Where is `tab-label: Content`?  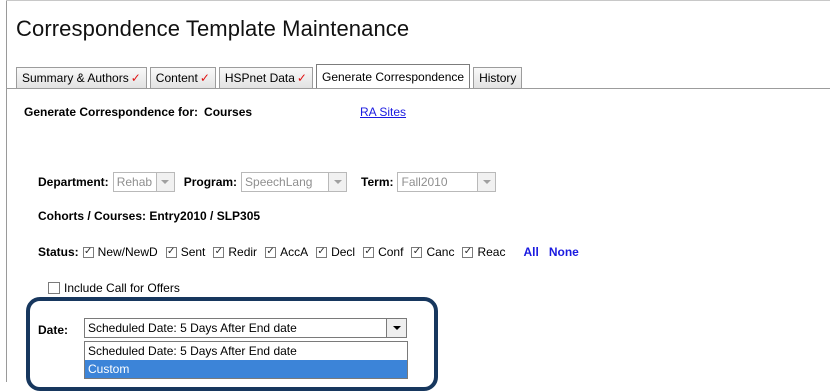 tab-label: Content is located at coordinates (176, 78).